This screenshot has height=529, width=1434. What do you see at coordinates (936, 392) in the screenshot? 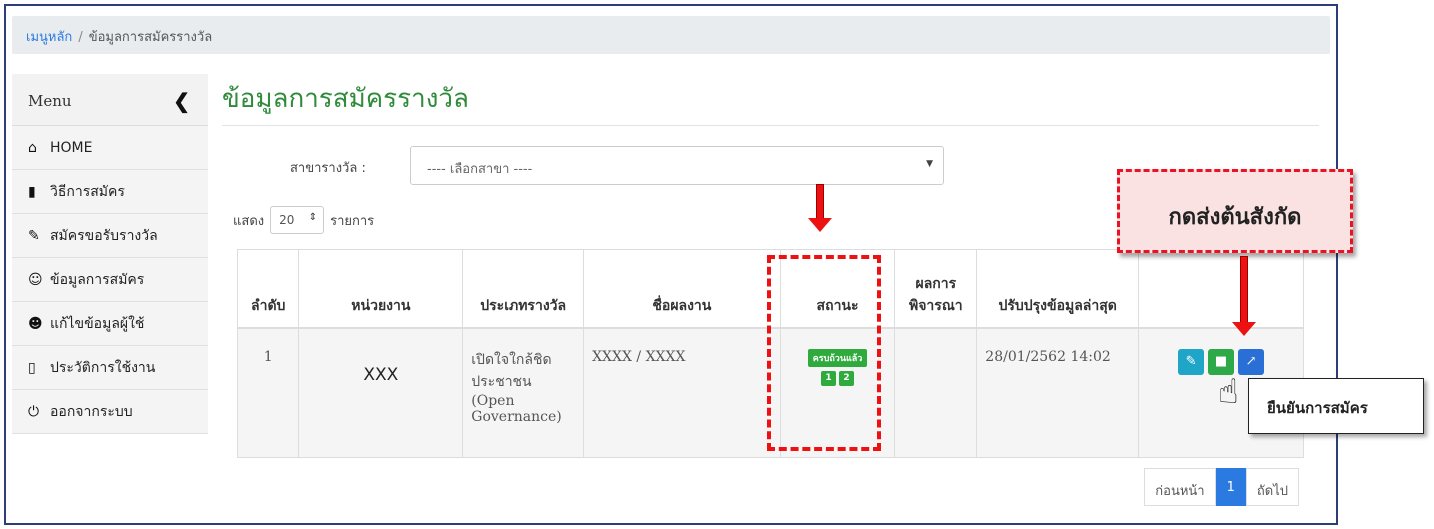
I see `cell-result` at bounding box center [936, 392].